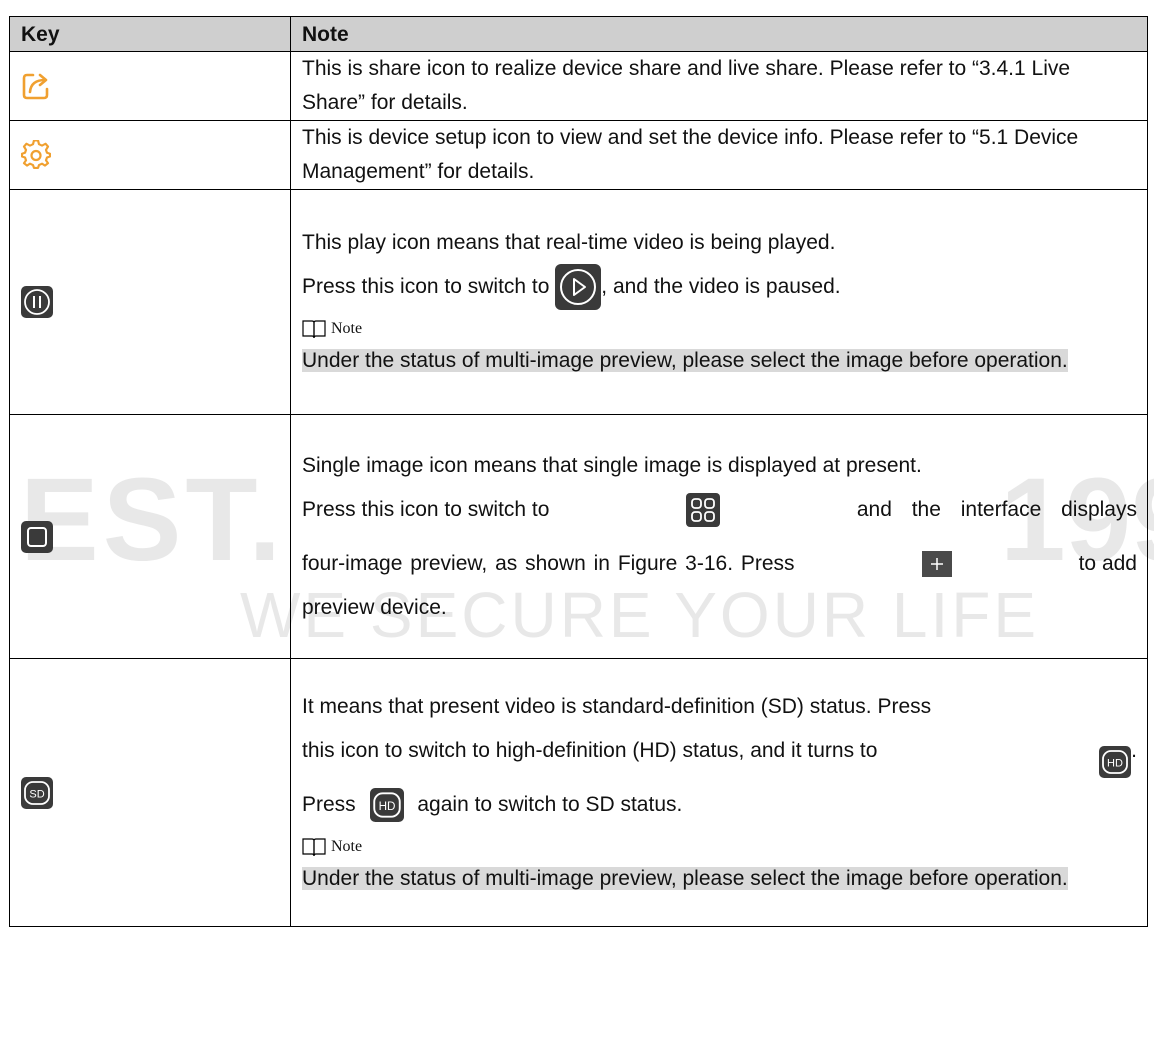 The width and height of the screenshot is (1154, 1048). Describe the element at coordinates (1107, 563) in the screenshot. I see `note-text: to add` at that location.